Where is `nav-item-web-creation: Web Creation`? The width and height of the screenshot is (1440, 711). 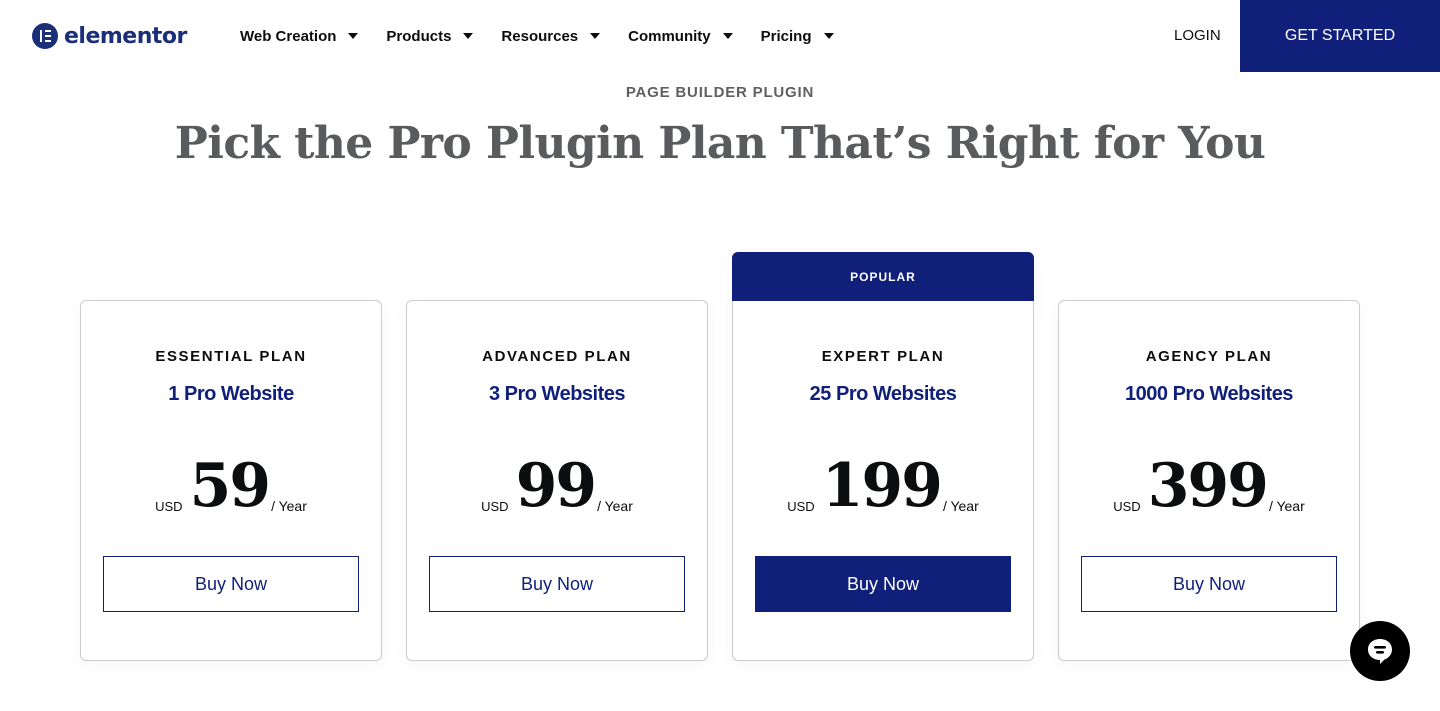 nav-item-web-creation: Web Creation is located at coordinates (299, 36).